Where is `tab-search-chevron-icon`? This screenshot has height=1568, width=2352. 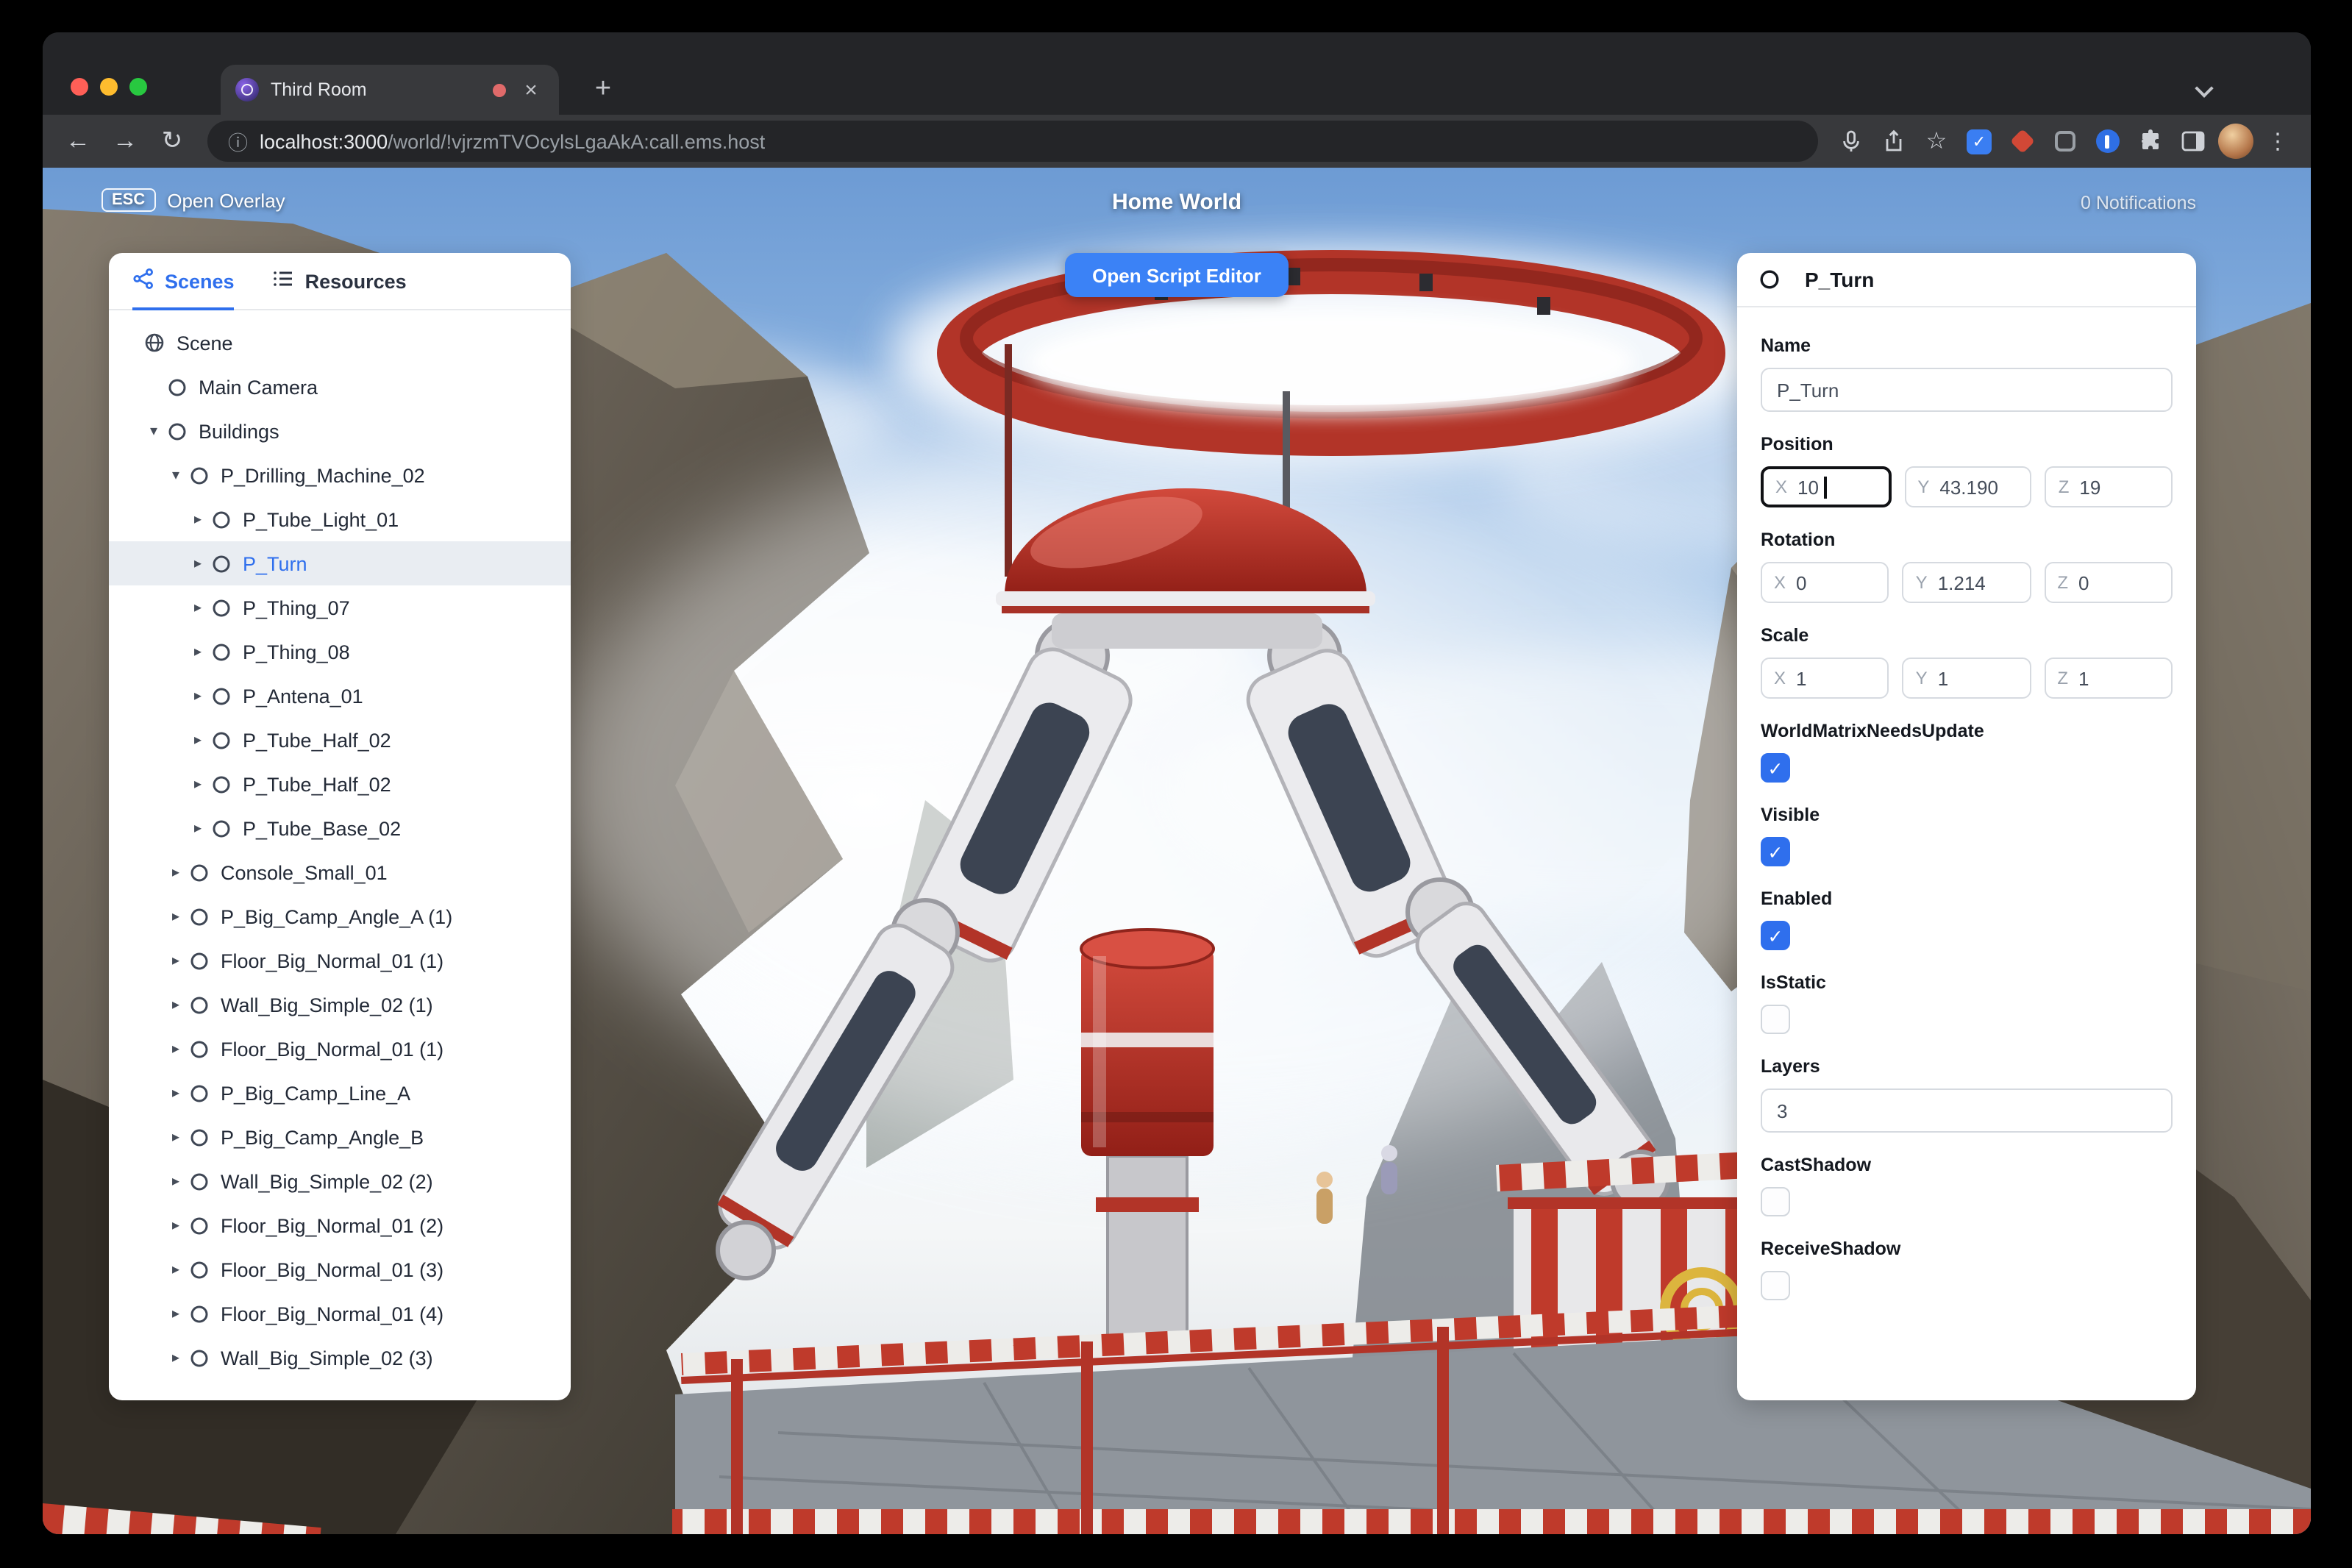 tab-search-chevron-icon is located at coordinates (2203, 90).